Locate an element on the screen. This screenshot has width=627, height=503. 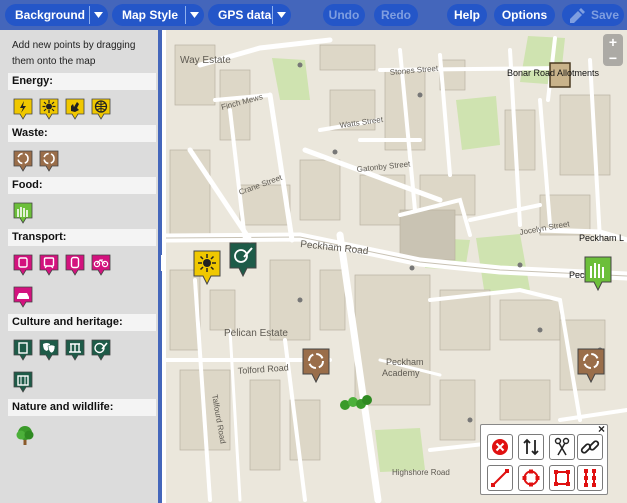
gps-data-label: GPS data is located at coordinates (245, 15).